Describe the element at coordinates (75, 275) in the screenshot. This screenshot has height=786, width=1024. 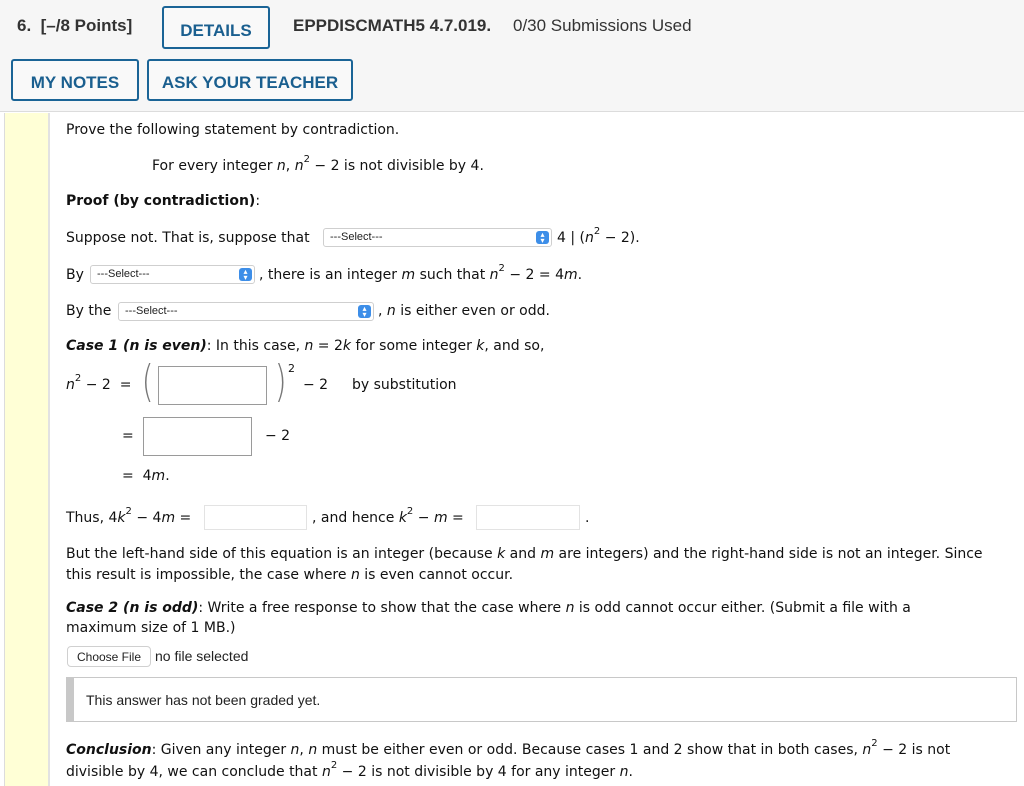
I see `by-text: By` at that location.